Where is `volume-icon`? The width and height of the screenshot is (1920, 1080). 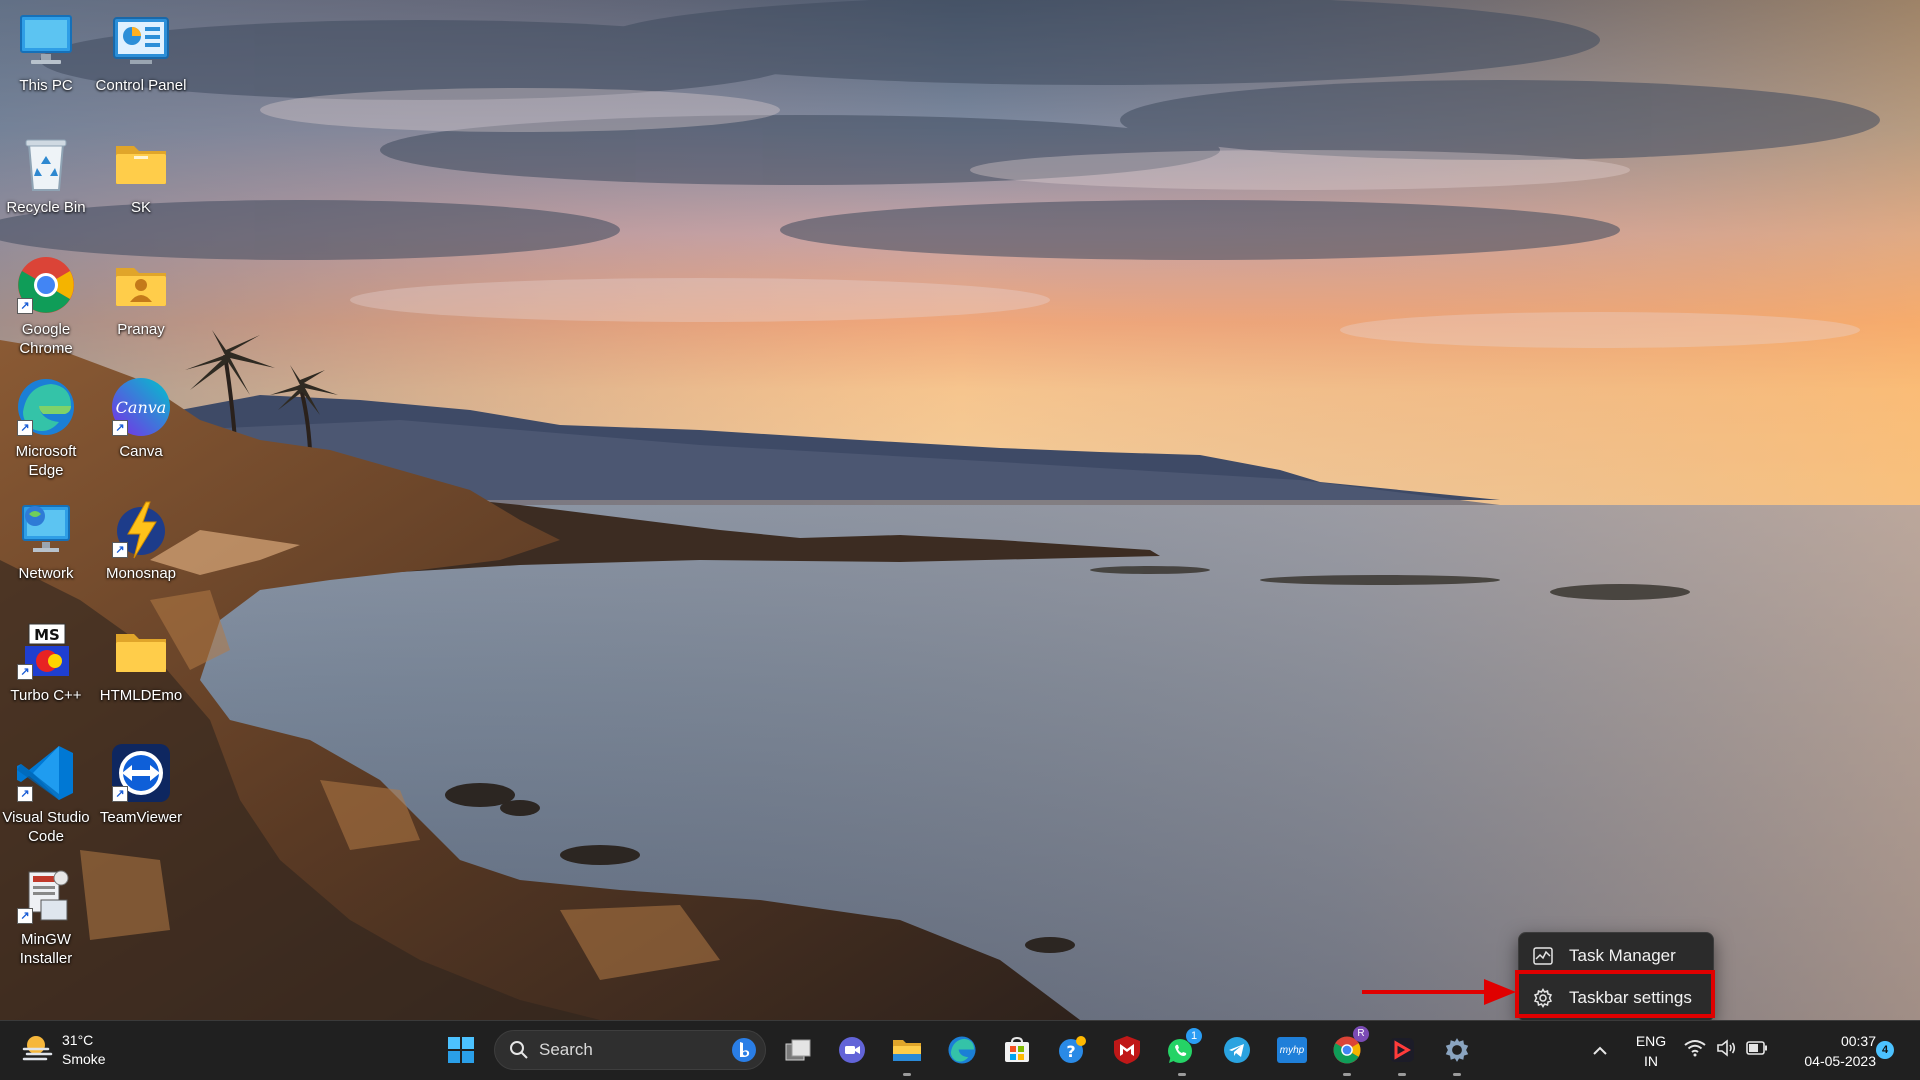
volume-icon is located at coordinates (1726, 1048).